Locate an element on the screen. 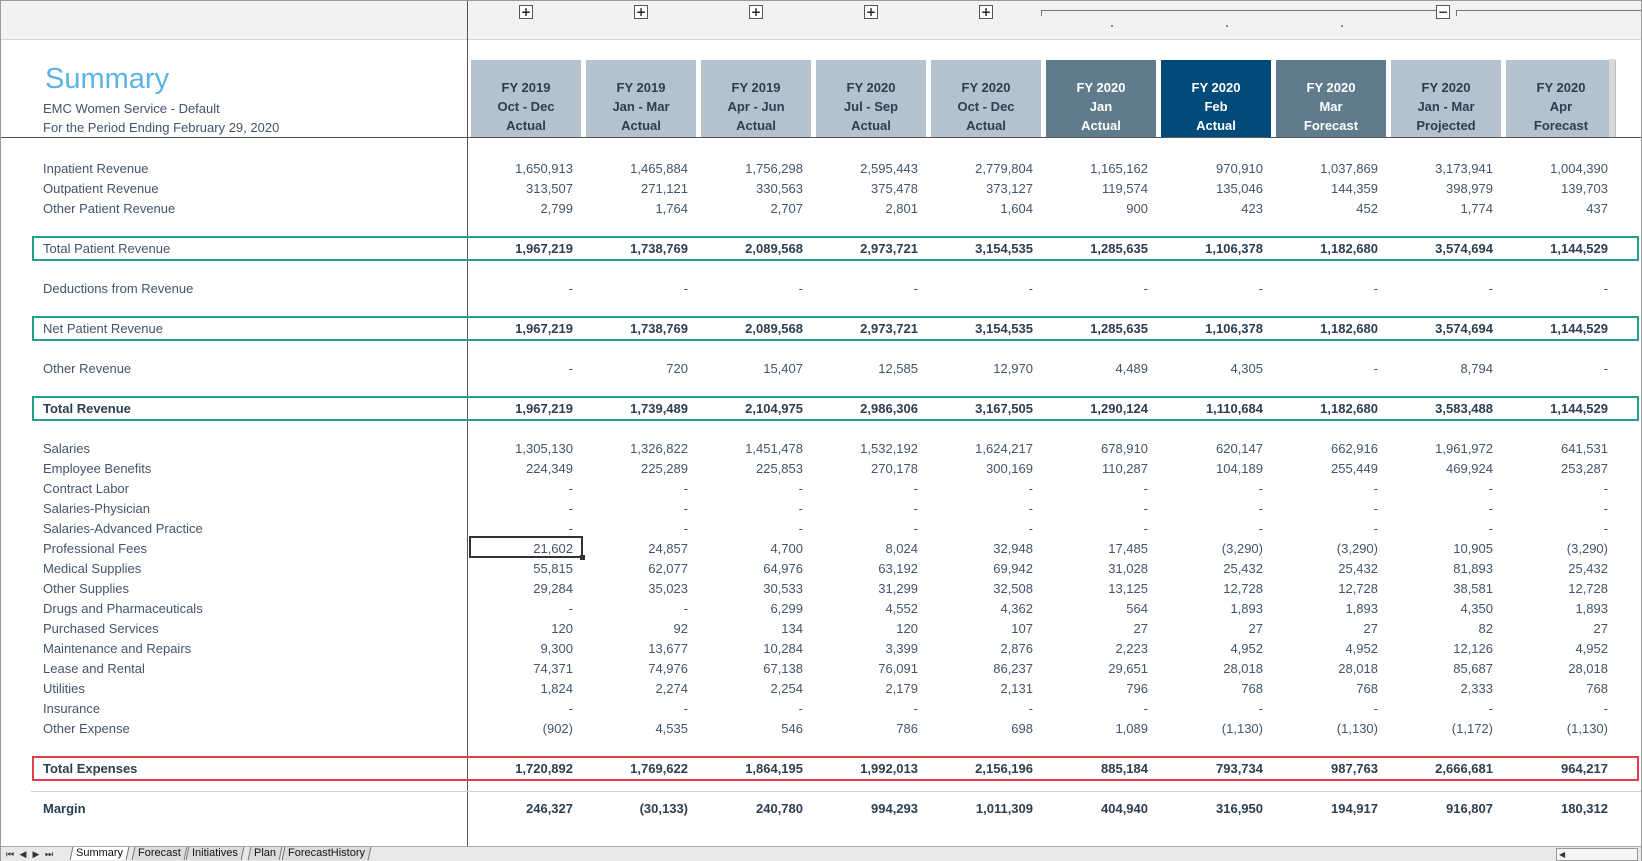 This screenshot has height=861, width=1642. data-cell: 2,333 is located at coordinates (1442, 688).